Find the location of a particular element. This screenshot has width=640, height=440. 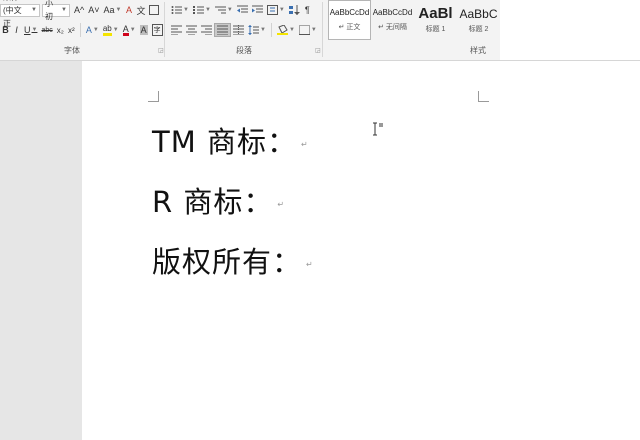

highlight-icon: ab is located at coordinates (107, 30).